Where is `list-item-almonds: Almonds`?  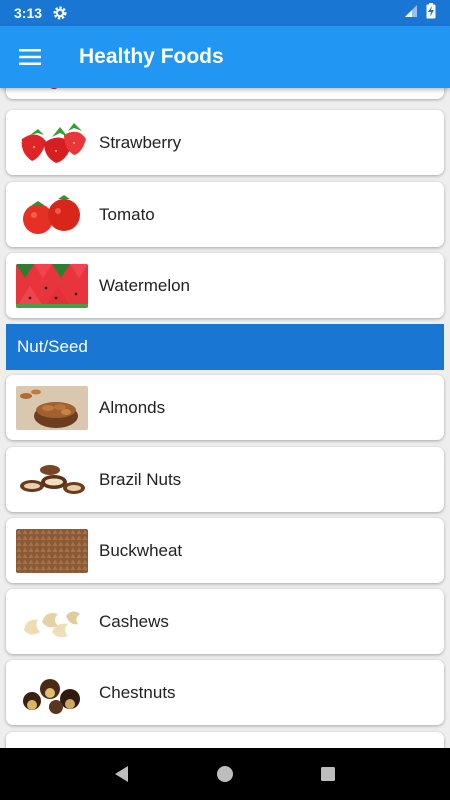 list-item-almonds: Almonds is located at coordinates (225, 407).